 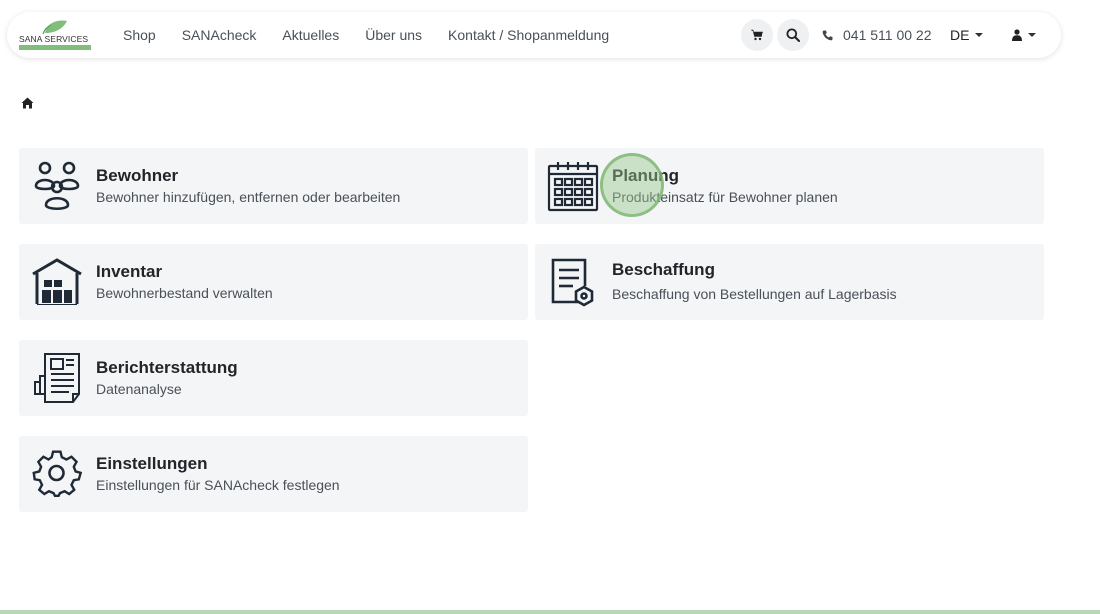 I want to click on card-berichterstattung: Berichterstattung Datenanalyse, so click(x=273, y=378).